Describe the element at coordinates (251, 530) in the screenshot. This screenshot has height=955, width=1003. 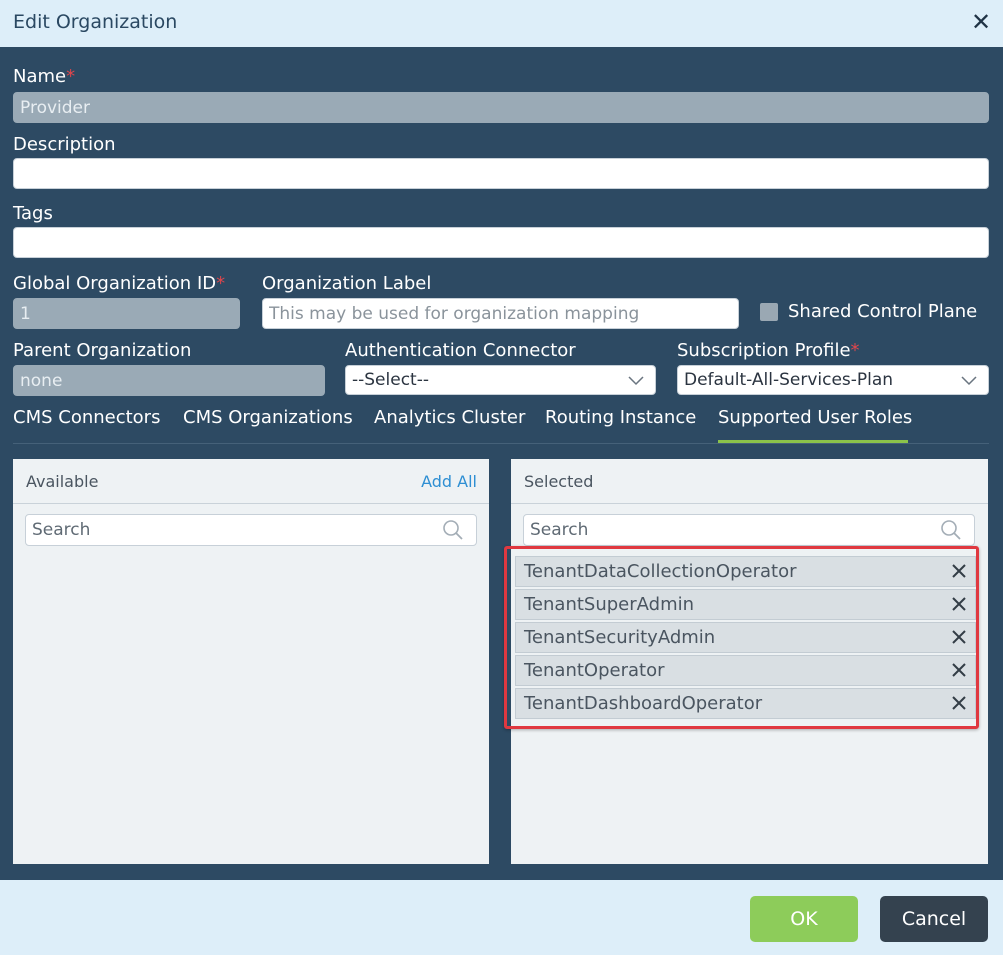
I see `available-search-input` at that location.